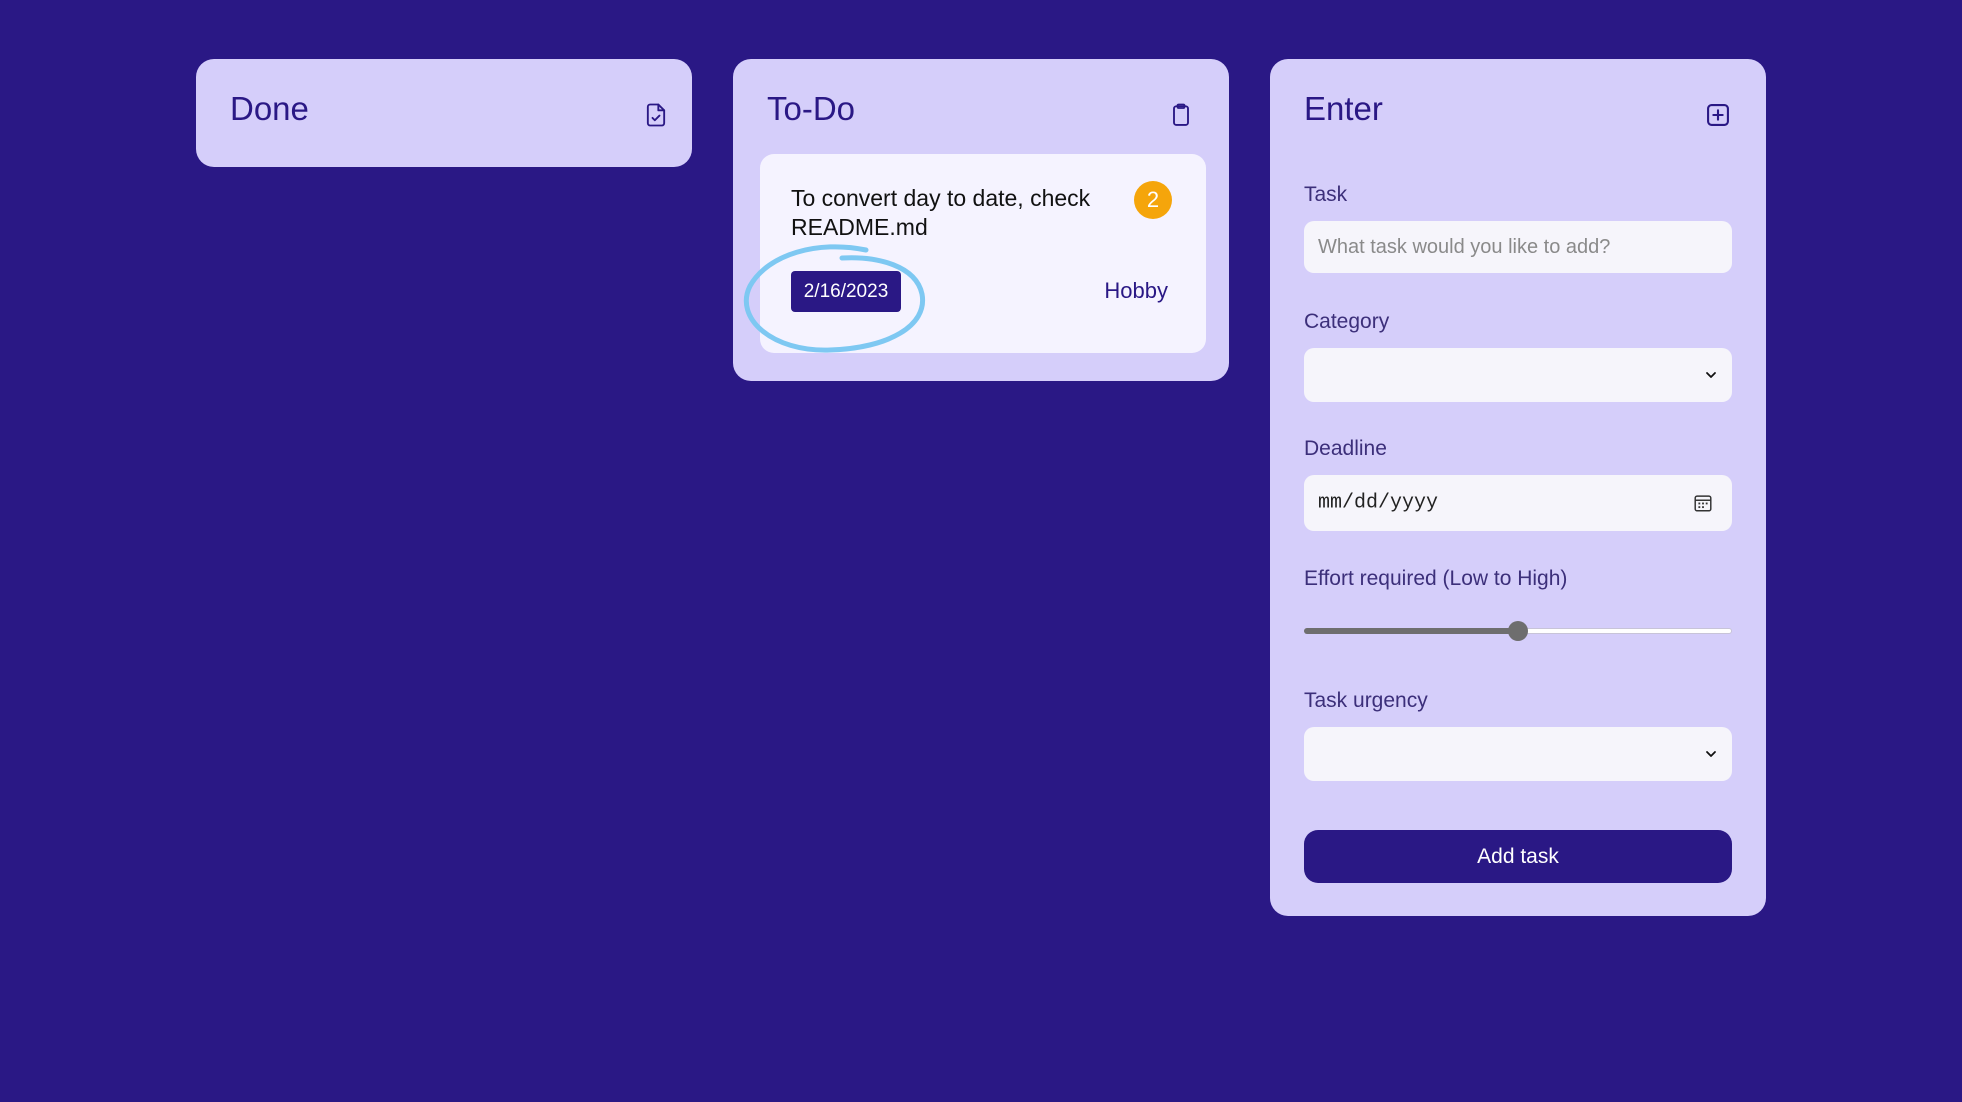  What do you see at coordinates (1378, 503) in the screenshot?
I see `deadline-placeholder: mm/dd/yyyy` at bounding box center [1378, 503].